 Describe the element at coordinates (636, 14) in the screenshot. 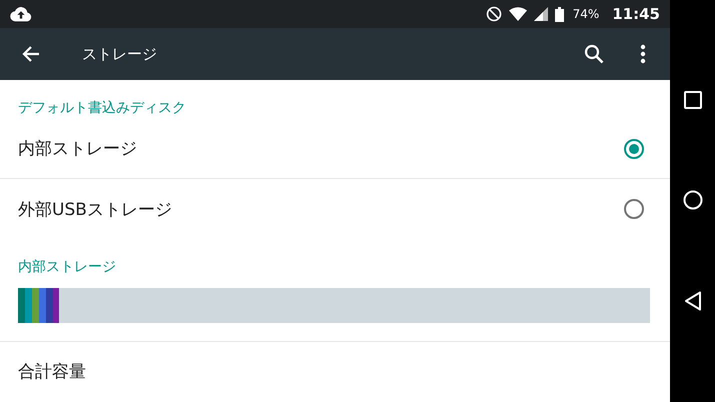

I see `clock: 11:45` at that location.